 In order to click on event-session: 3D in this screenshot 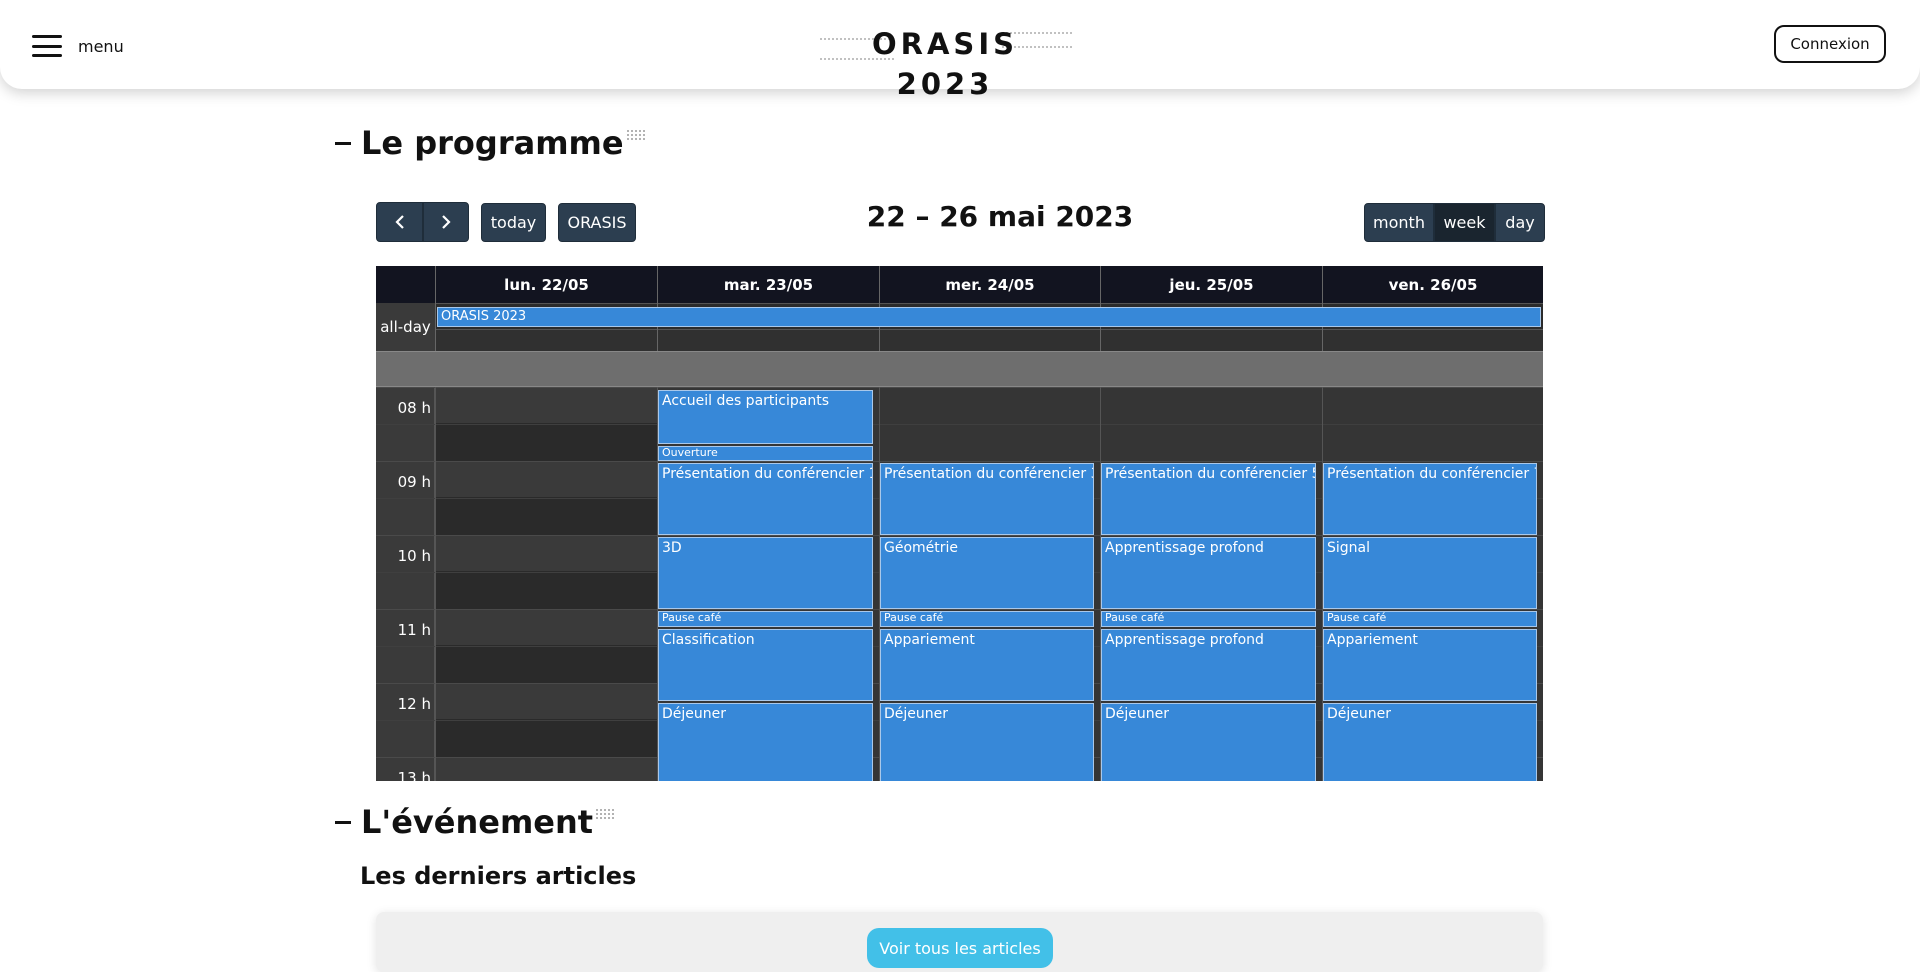, I will do `click(765, 573)`.